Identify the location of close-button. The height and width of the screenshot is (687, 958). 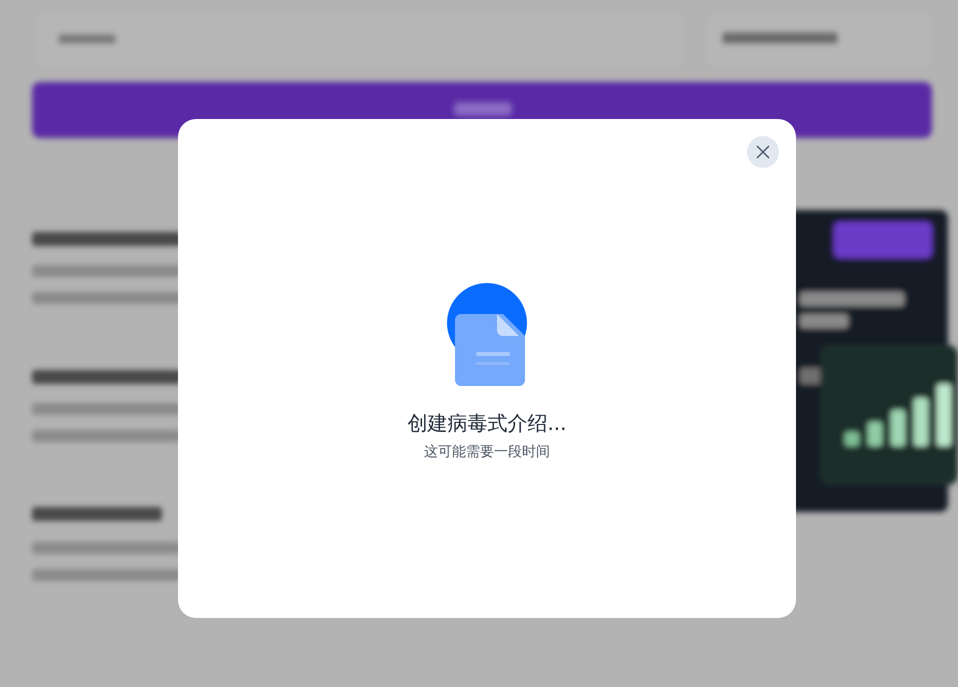
(763, 152).